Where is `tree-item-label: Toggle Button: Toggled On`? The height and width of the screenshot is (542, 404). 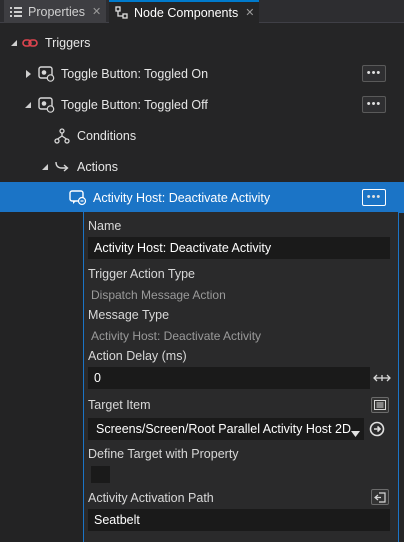 tree-item-label: Toggle Button: Toggled On is located at coordinates (135, 73).